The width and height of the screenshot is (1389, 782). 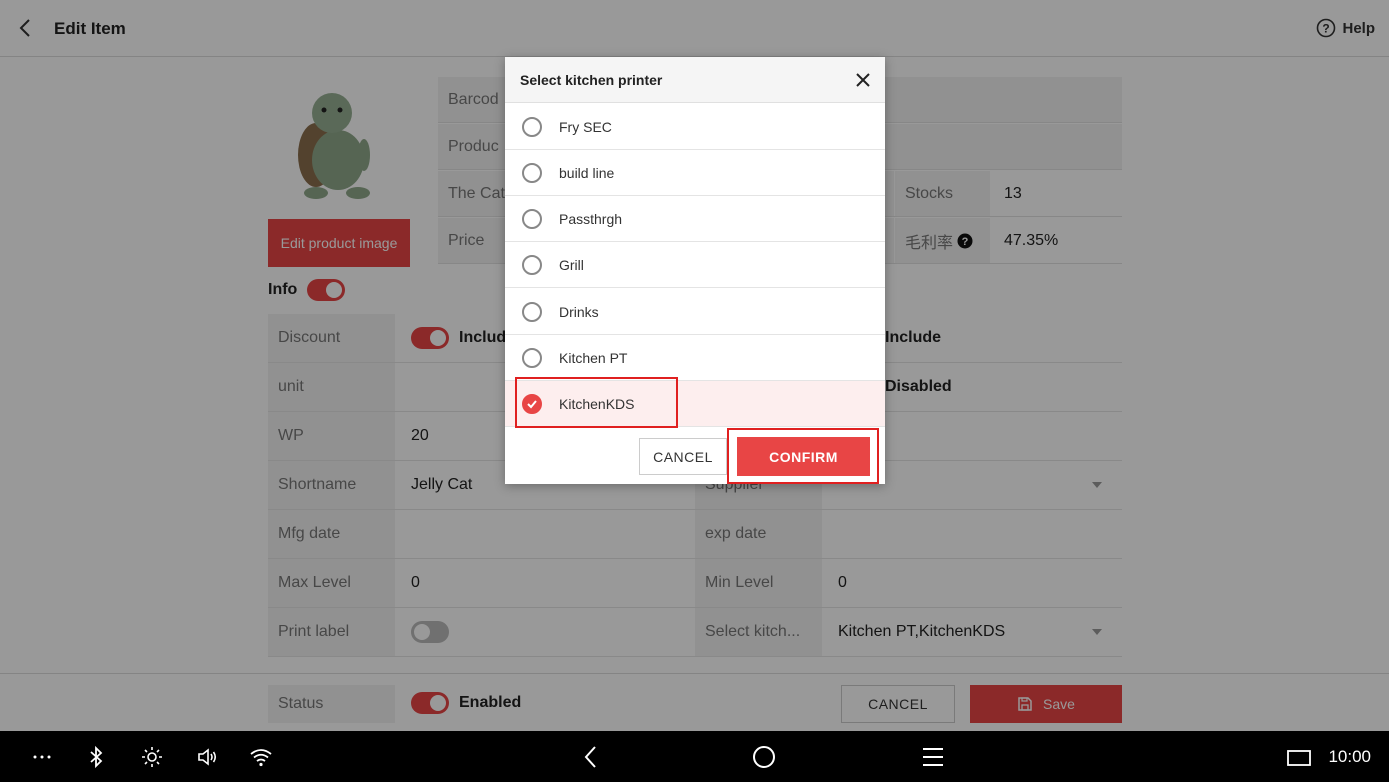 What do you see at coordinates (579, 312) in the screenshot?
I see `printer-option-label: Drinks` at bounding box center [579, 312].